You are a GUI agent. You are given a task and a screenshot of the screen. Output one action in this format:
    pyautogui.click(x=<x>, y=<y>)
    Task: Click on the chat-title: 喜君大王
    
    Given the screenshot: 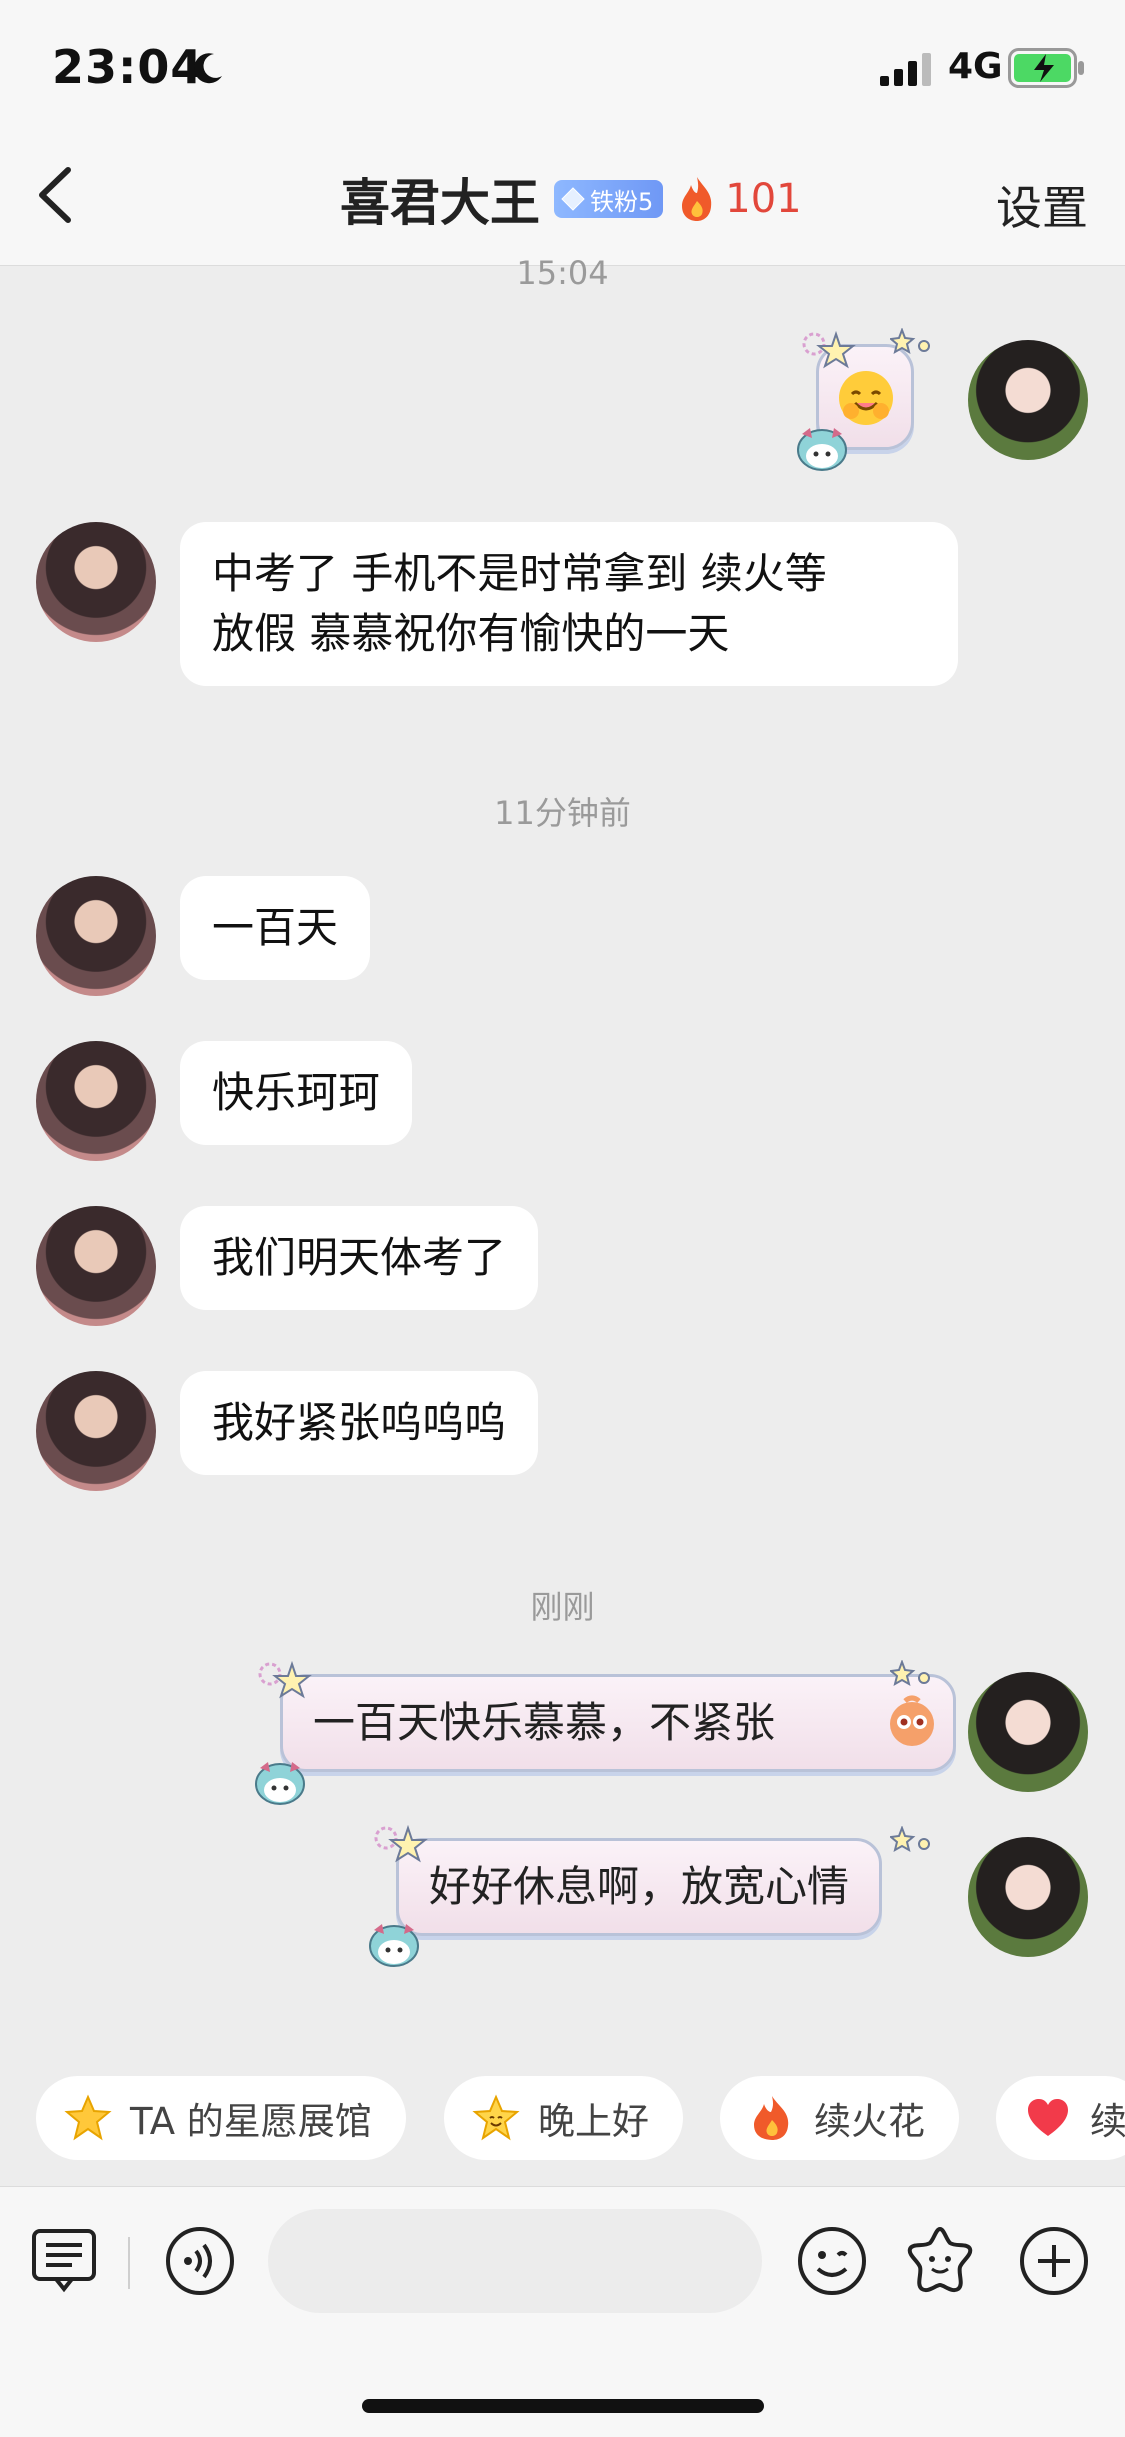 What is the action you would take?
    pyautogui.click(x=440, y=203)
    